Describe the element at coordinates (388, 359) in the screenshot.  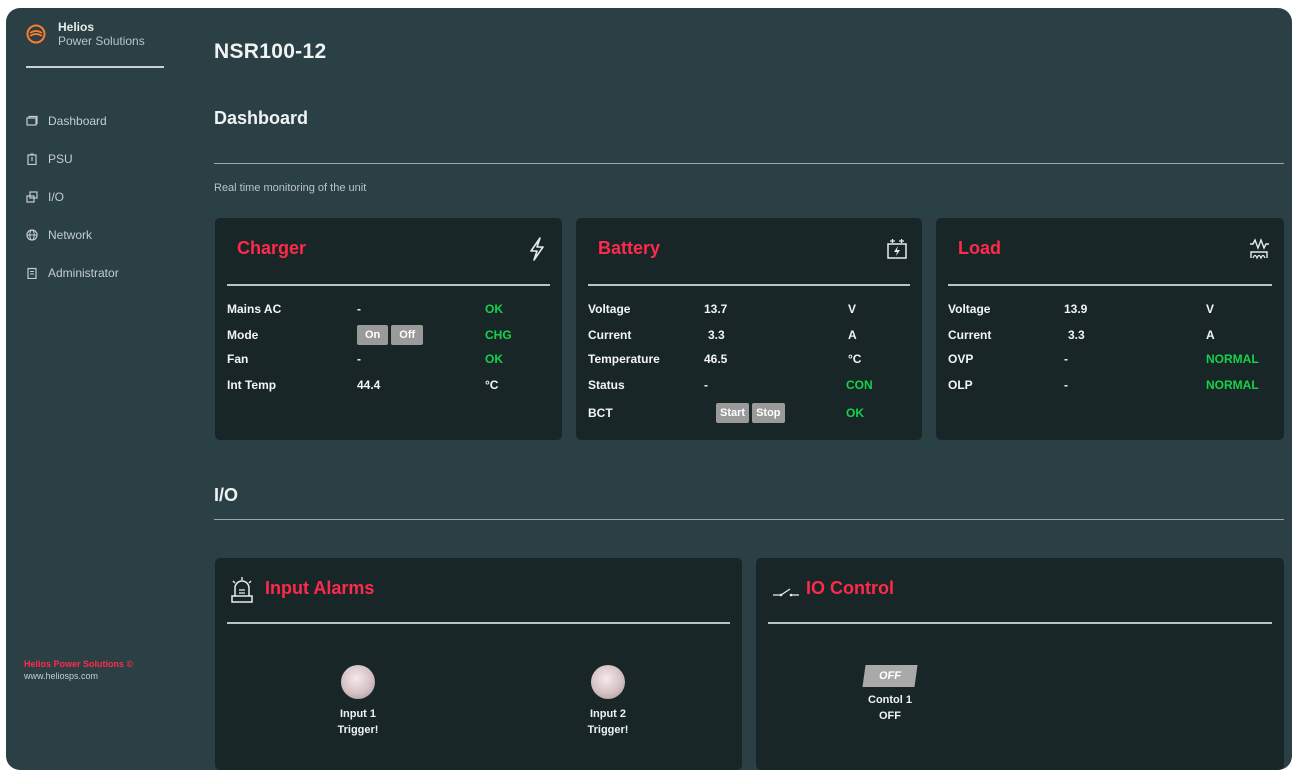
I see `charger-row-fan: Fan - OK` at that location.